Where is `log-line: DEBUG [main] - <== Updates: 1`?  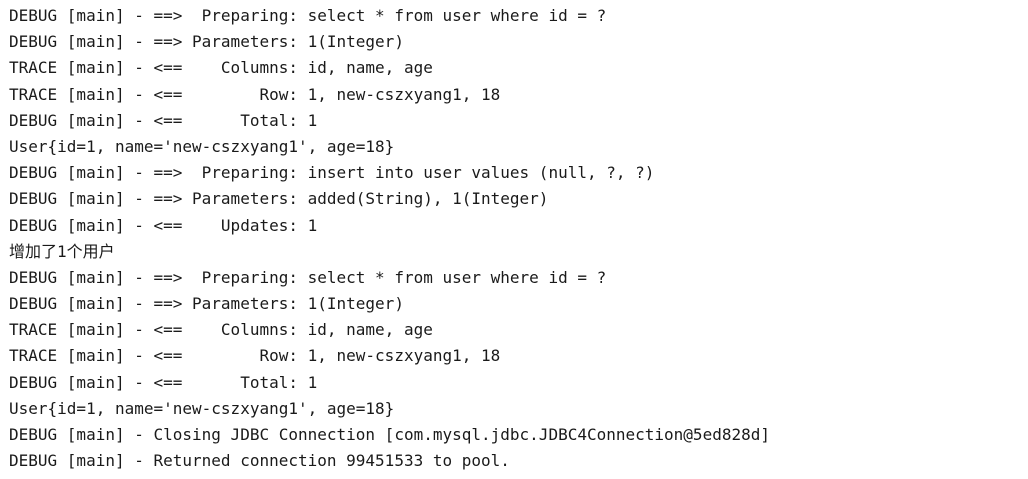 log-line: DEBUG [main] - <== Updates: 1 is located at coordinates (163, 225).